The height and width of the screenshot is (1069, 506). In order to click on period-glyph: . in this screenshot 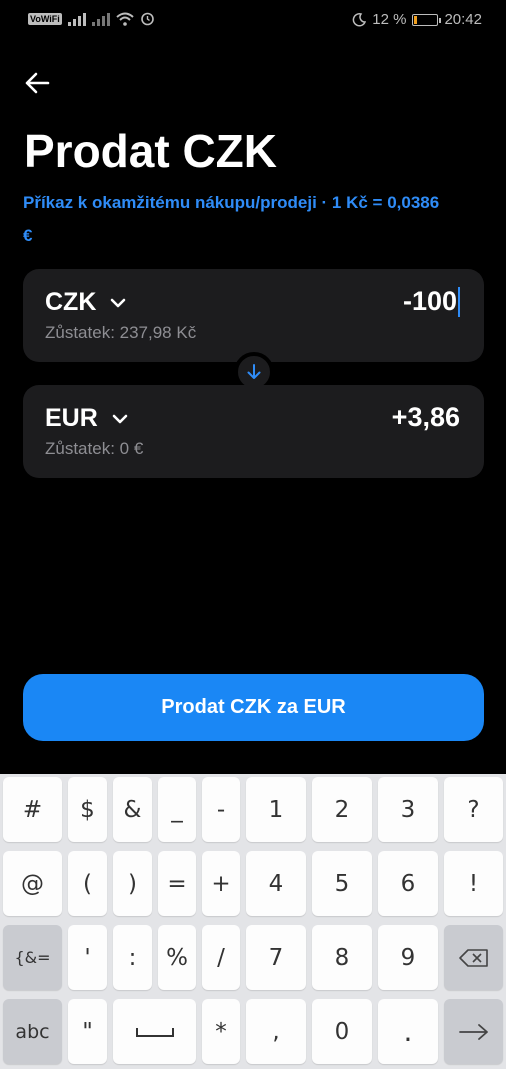, I will do `click(408, 1031)`.